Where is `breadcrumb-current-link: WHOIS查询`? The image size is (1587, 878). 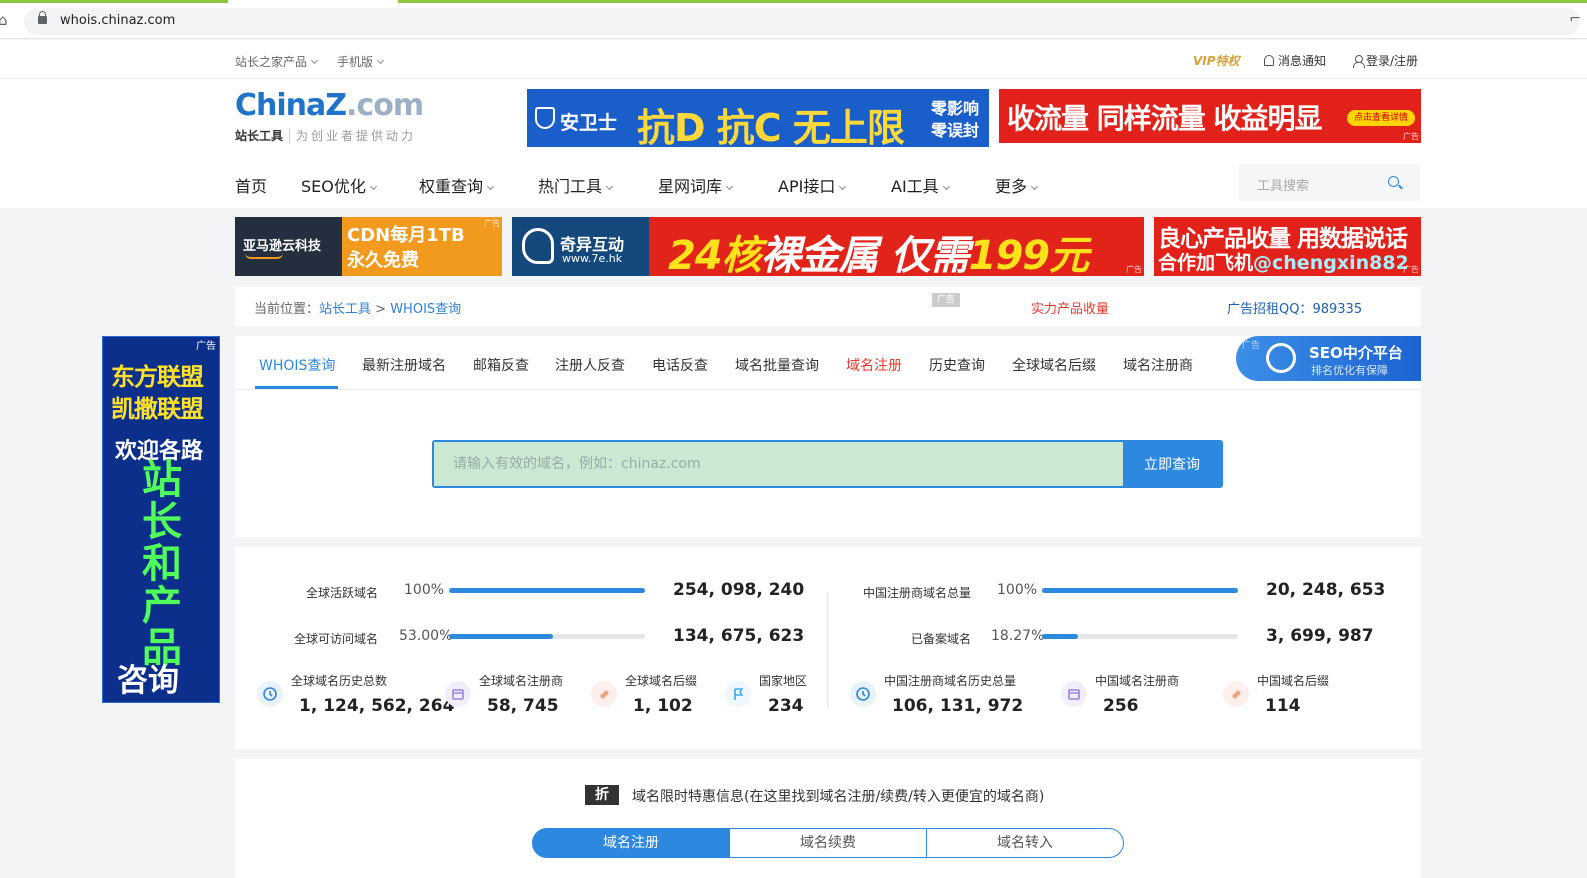
breadcrumb-current-link: WHOIS查询 is located at coordinates (425, 309).